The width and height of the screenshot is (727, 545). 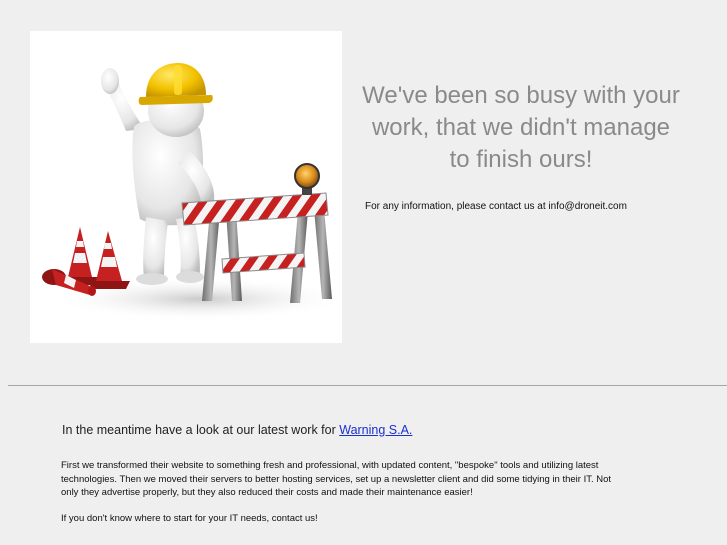 I want to click on client-link-warning: Warning S.A., so click(x=375, y=430).